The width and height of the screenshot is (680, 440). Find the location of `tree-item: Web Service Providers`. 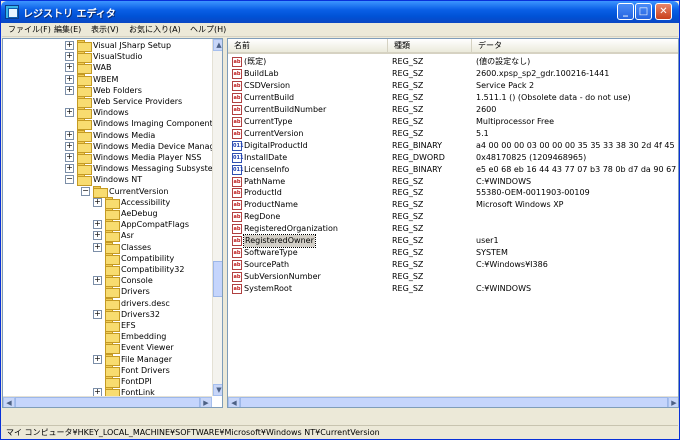

tree-item: Web Service Providers is located at coordinates (107, 102).